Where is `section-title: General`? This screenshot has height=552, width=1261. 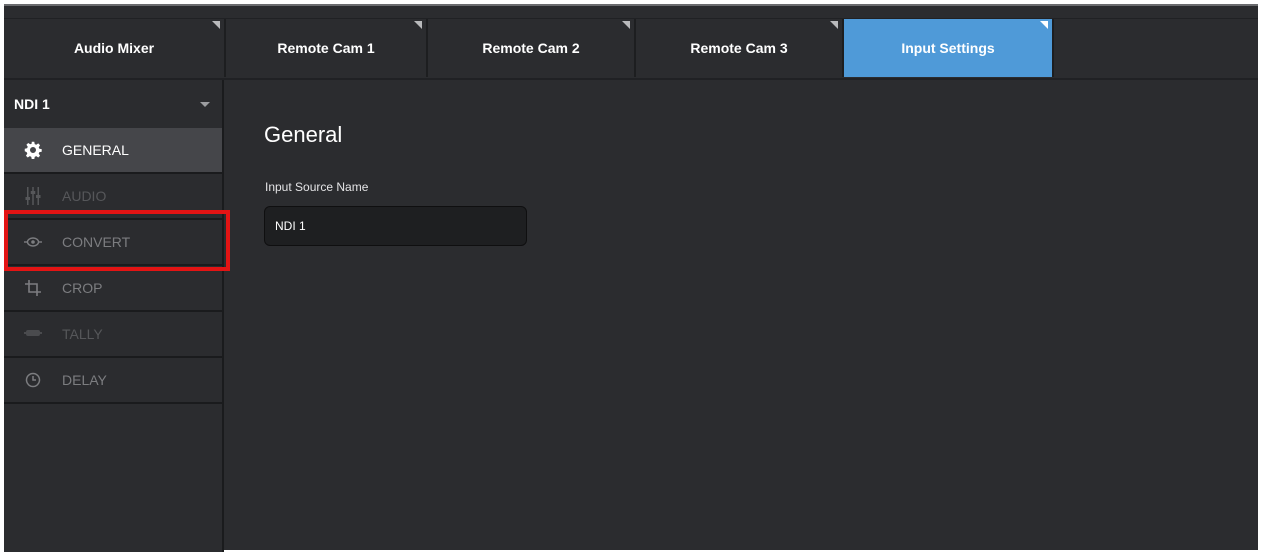
section-title: General is located at coordinates (303, 134).